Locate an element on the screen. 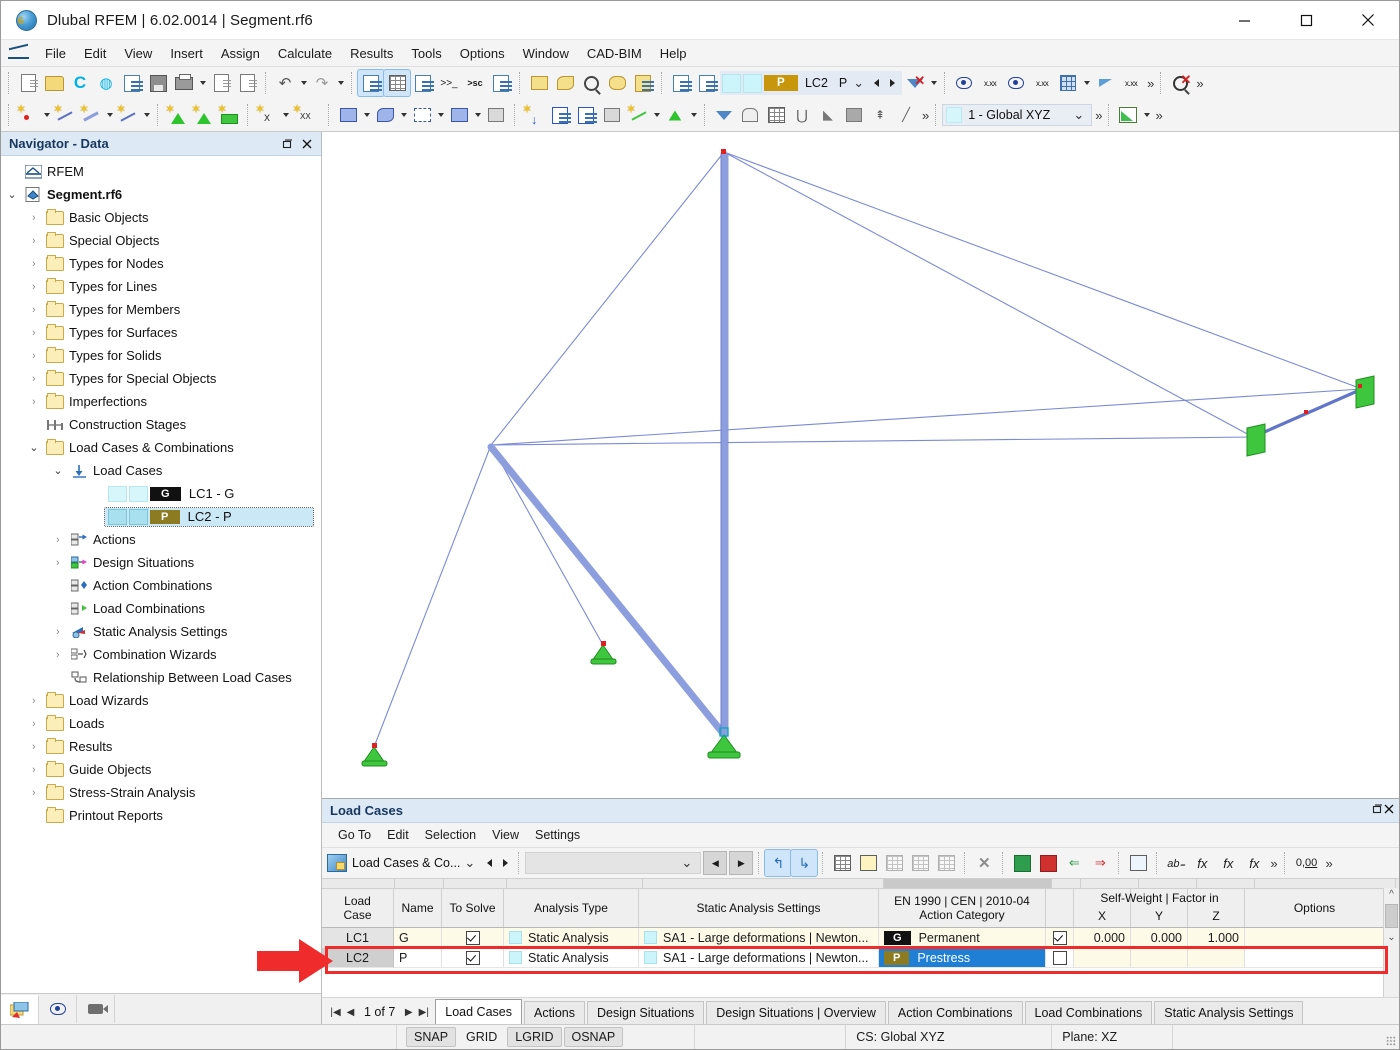 The image size is (1400, 1050). scroll-up-arrow-icon: ^ is located at coordinates (1391, 895).